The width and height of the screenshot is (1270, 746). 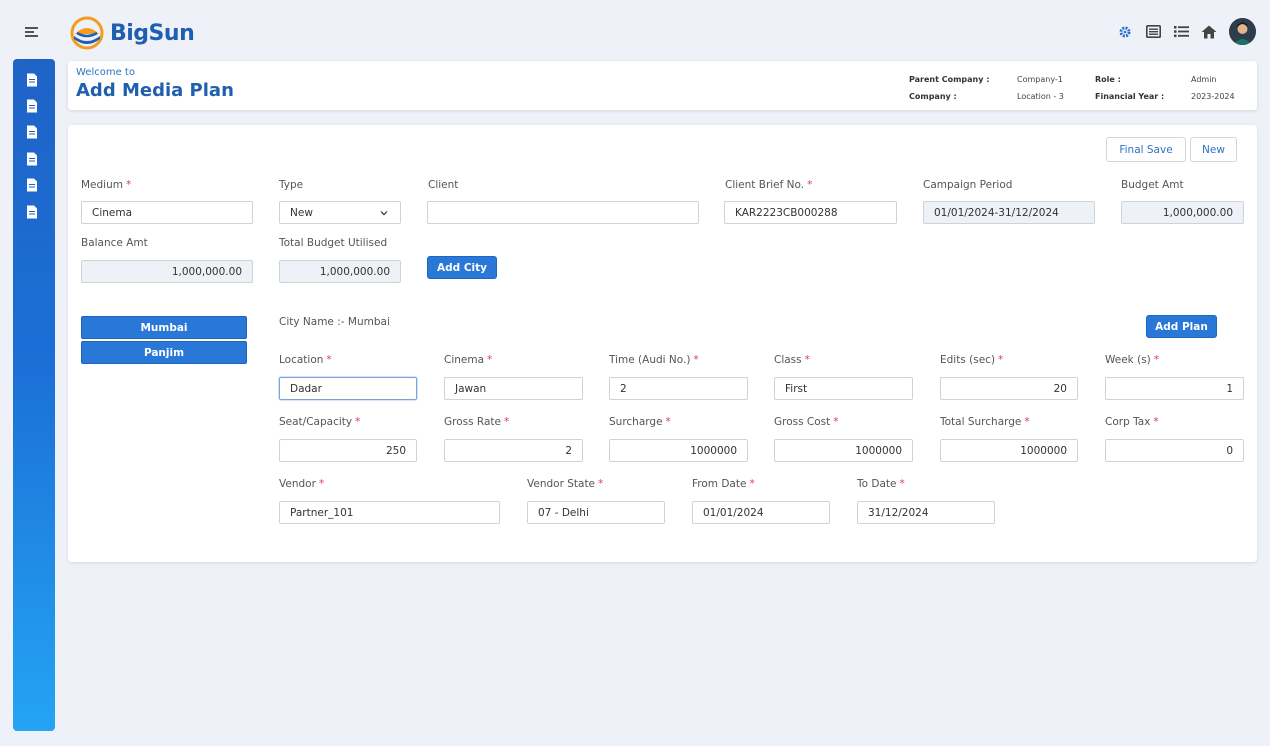 I want to click on client-brief-label: Client Brief No. *, so click(x=769, y=185).